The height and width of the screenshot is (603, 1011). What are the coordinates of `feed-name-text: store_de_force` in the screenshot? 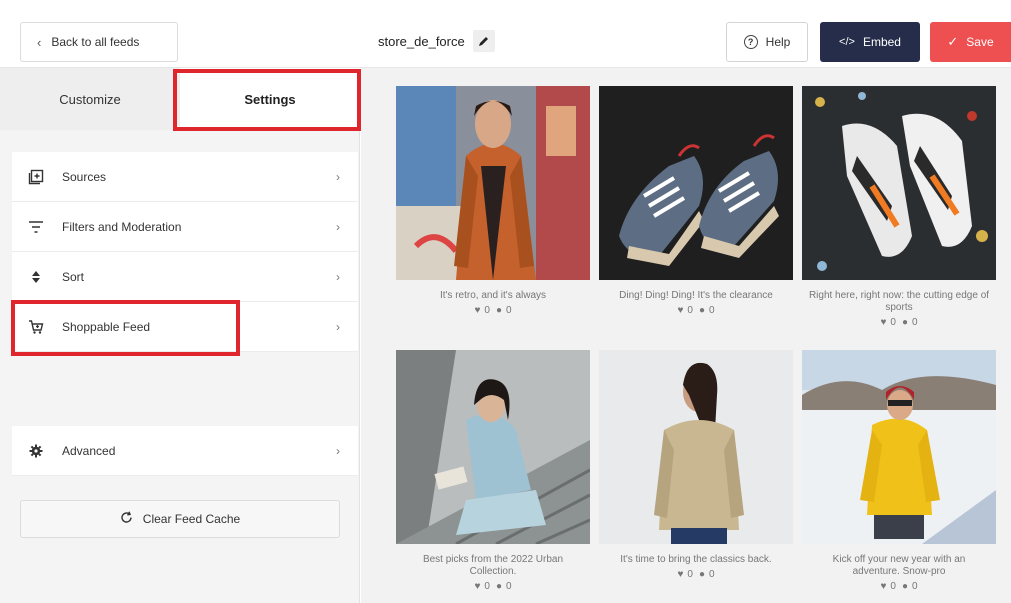 It's located at (421, 41).